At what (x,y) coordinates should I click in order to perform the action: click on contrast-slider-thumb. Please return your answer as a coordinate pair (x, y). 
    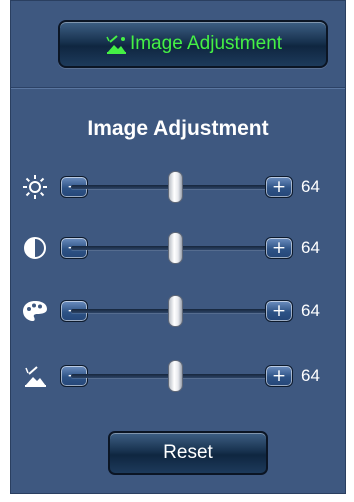
    Looking at the image, I should click on (175, 248).